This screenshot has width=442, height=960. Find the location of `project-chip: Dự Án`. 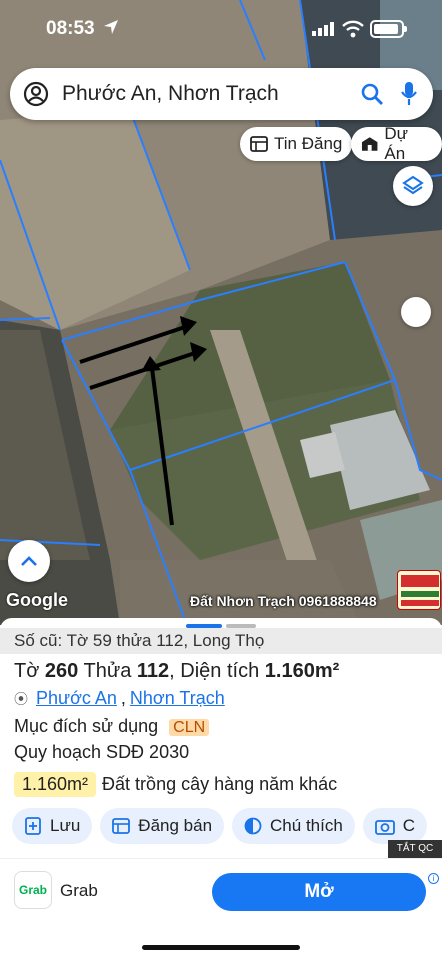

project-chip: Dự Án is located at coordinates (396, 143).